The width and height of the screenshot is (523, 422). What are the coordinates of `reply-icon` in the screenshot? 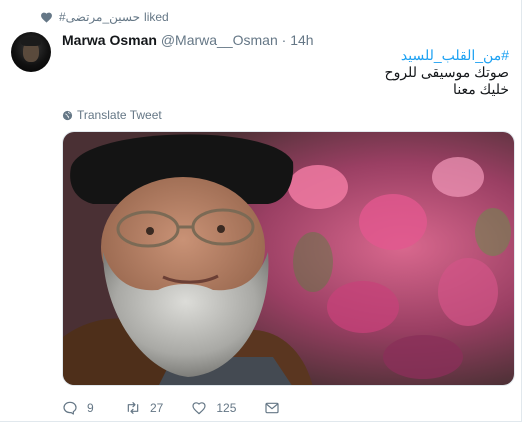 It's located at (70, 408).